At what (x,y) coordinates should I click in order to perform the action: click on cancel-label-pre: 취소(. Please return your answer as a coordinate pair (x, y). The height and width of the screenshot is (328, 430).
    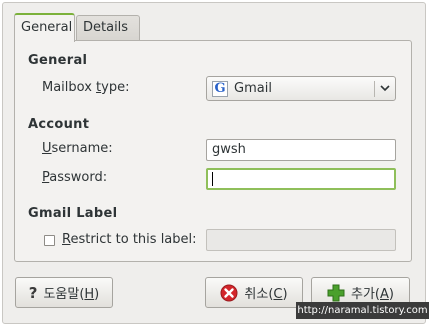
    Looking at the image, I should click on (259, 294).